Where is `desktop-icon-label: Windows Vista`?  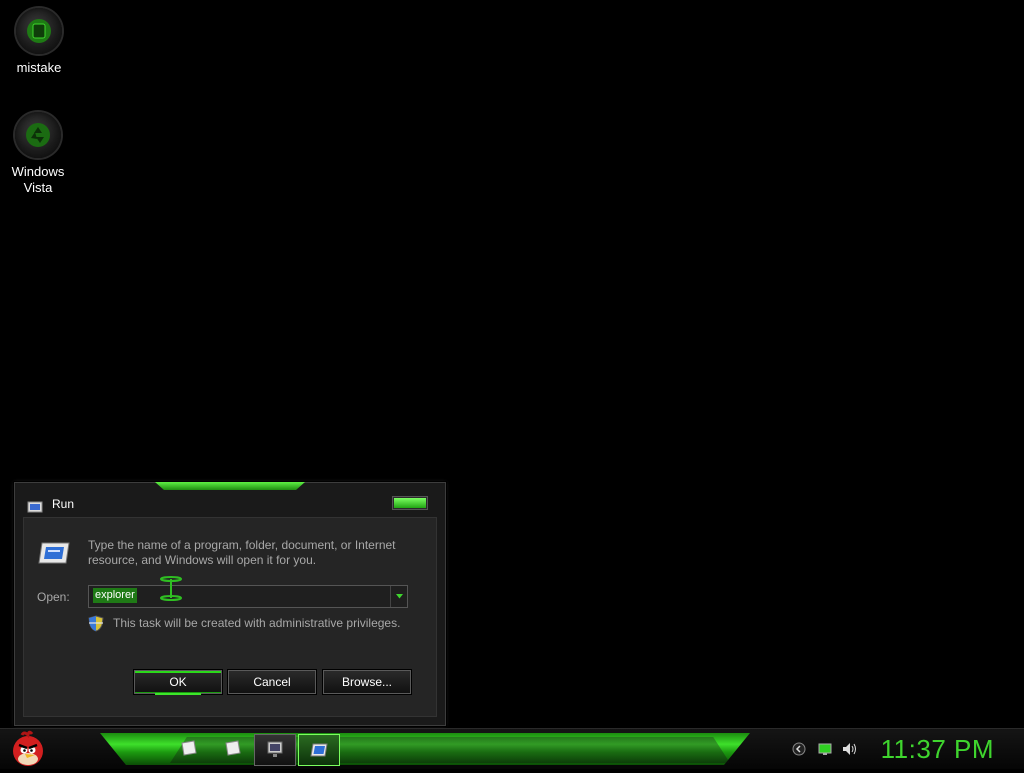 desktop-icon-label: Windows Vista is located at coordinates (38, 179).